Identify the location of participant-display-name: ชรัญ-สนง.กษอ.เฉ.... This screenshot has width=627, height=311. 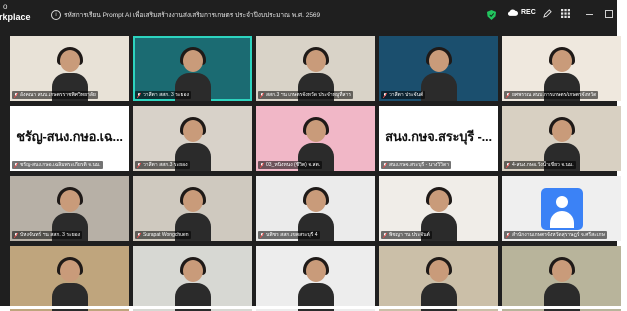
(69, 136).